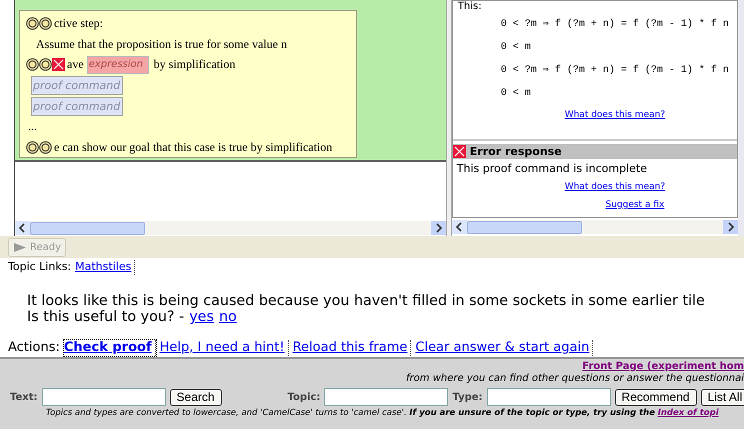  What do you see at coordinates (552, 169) in the screenshot?
I see `error-message: This proof command is incomplete` at bounding box center [552, 169].